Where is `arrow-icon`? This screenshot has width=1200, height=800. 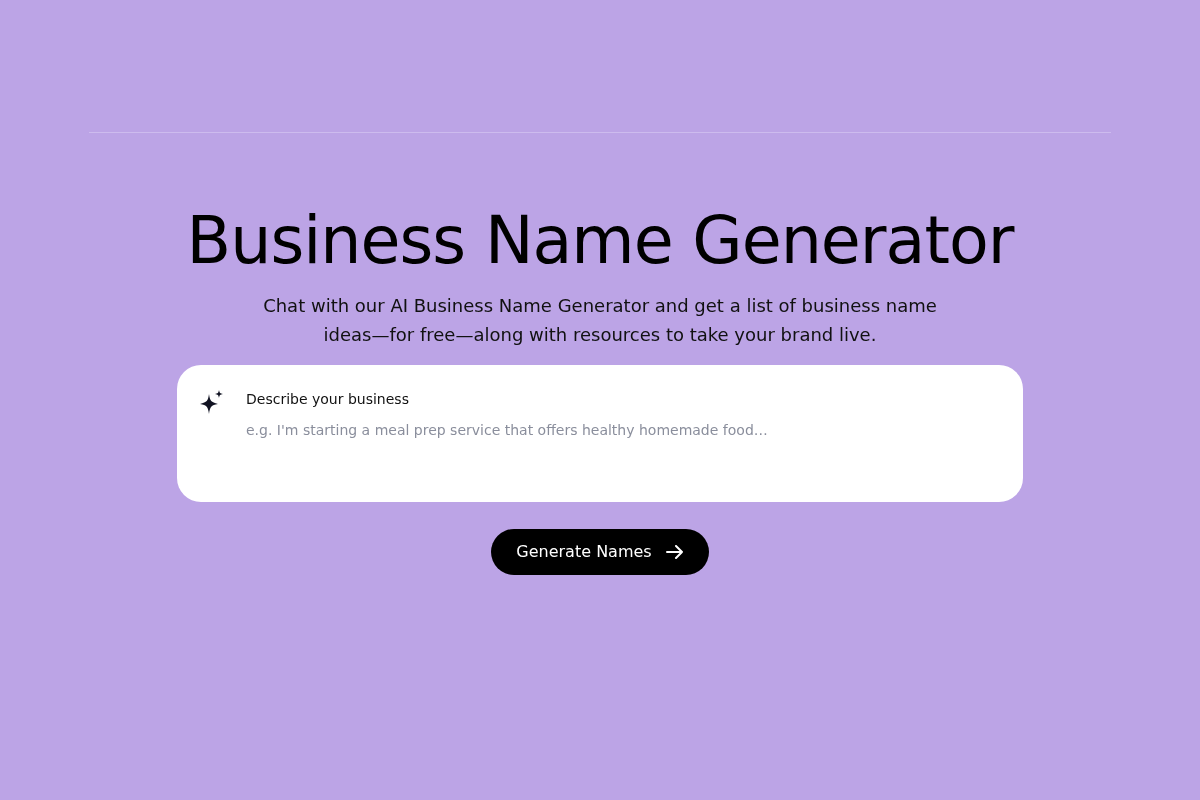
arrow-icon is located at coordinates (674, 551).